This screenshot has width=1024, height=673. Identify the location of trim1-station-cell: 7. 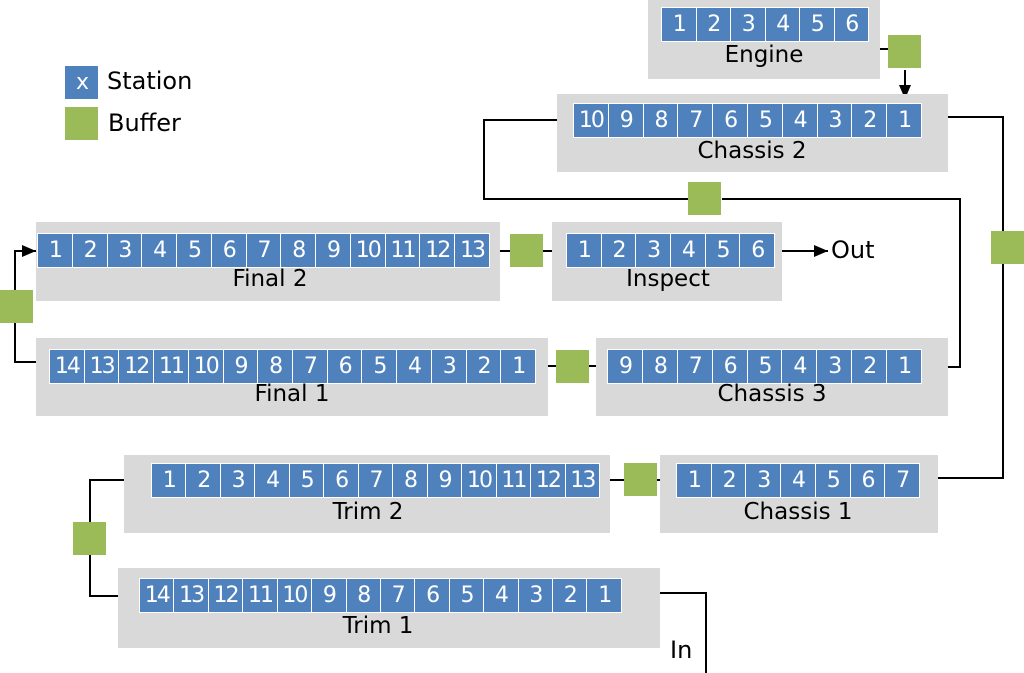
(397, 595).